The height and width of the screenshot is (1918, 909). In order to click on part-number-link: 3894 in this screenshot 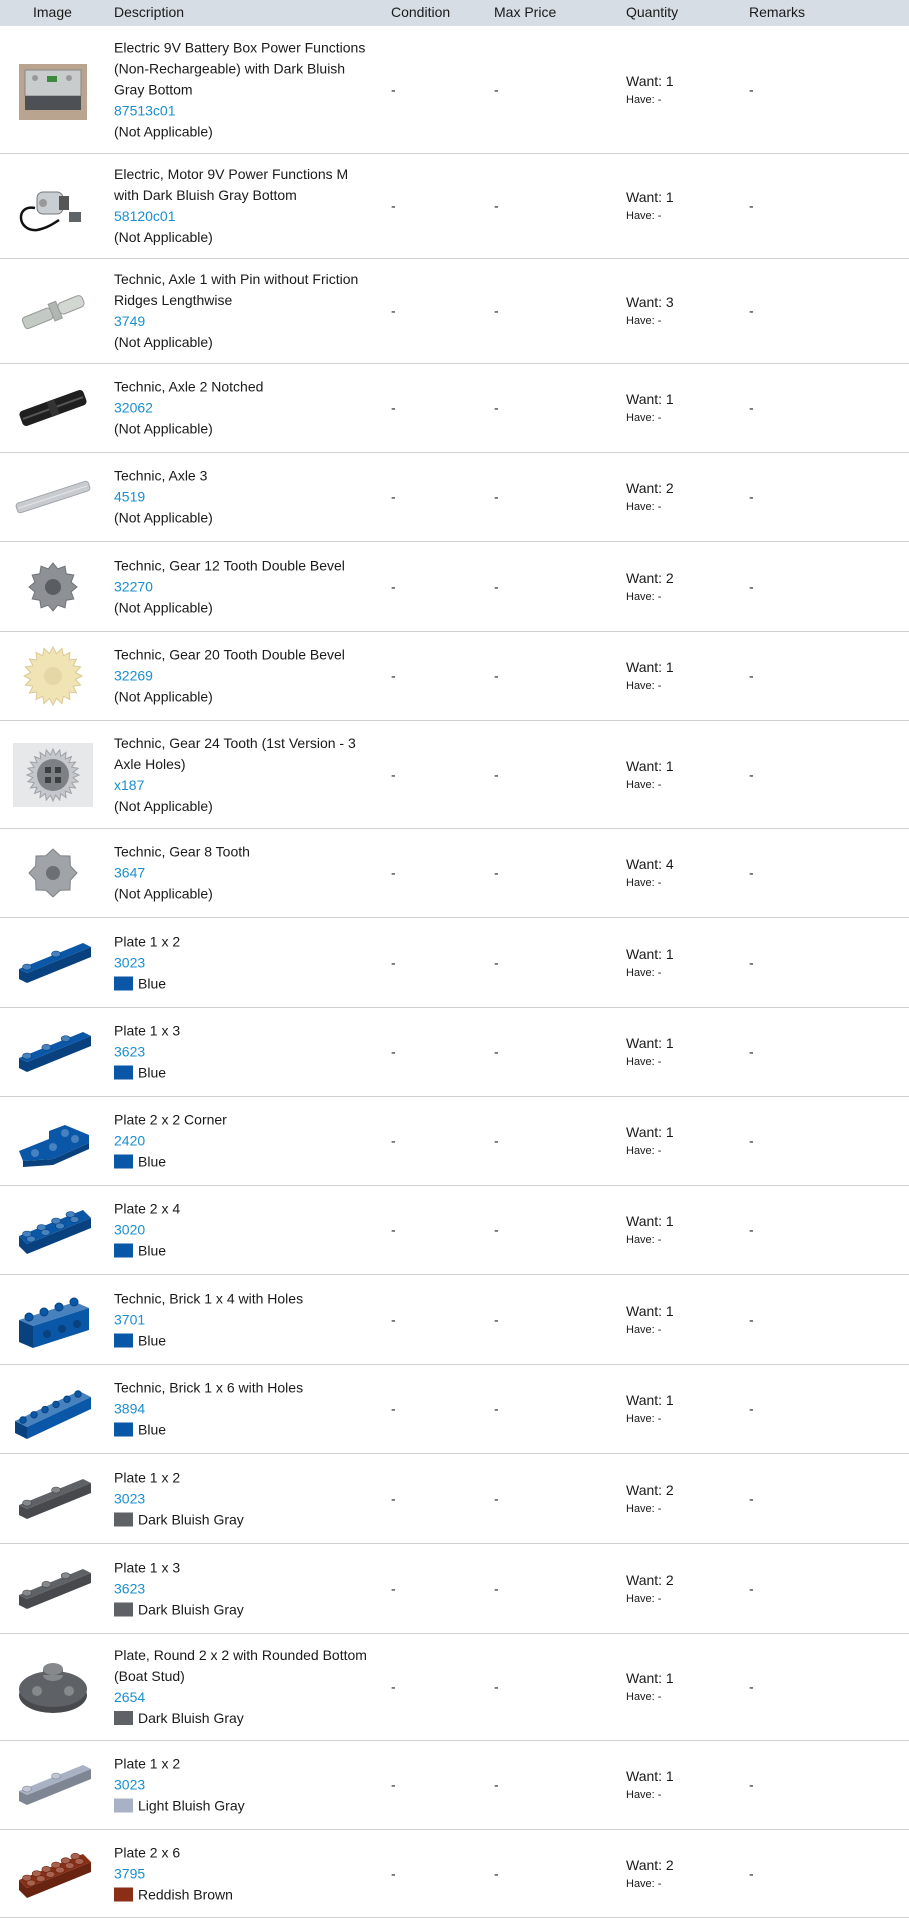, I will do `click(245, 1409)`.